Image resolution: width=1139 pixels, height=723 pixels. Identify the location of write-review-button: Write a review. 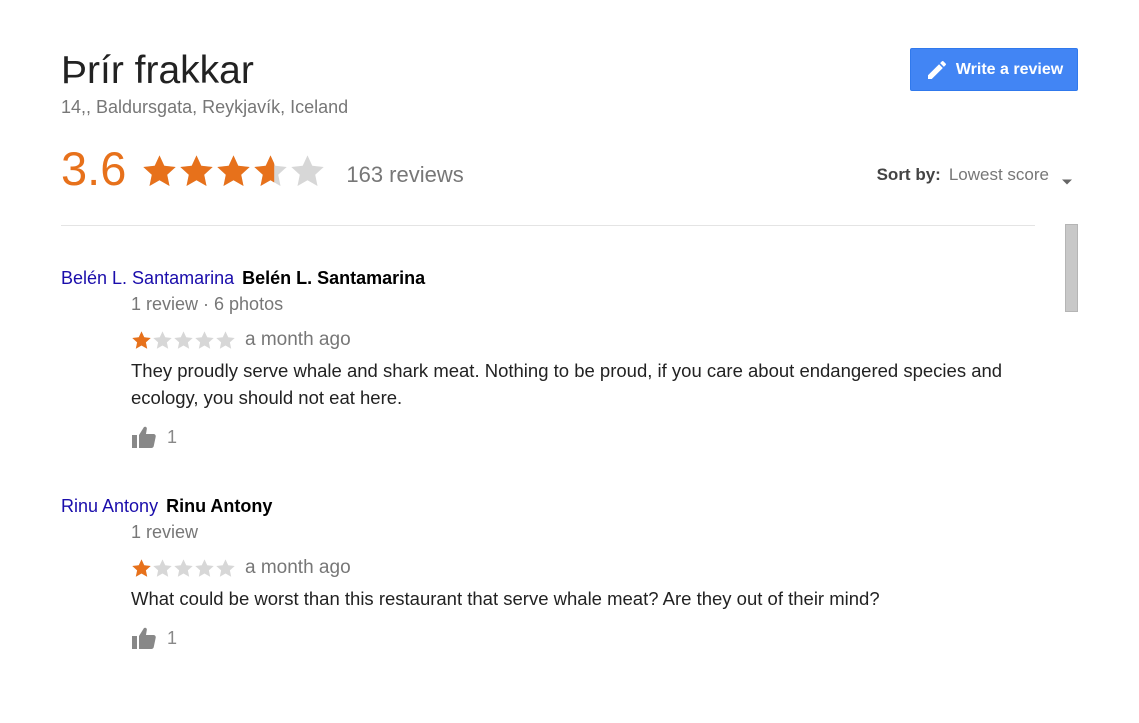
(994, 69).